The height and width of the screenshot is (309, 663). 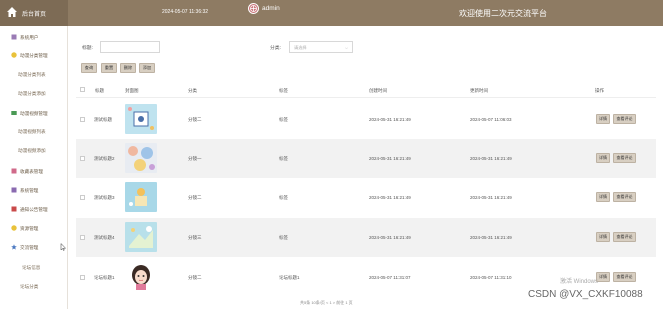 I want to click on sidebar-item-label: 通知公告管理, so click(x=34, y=209).